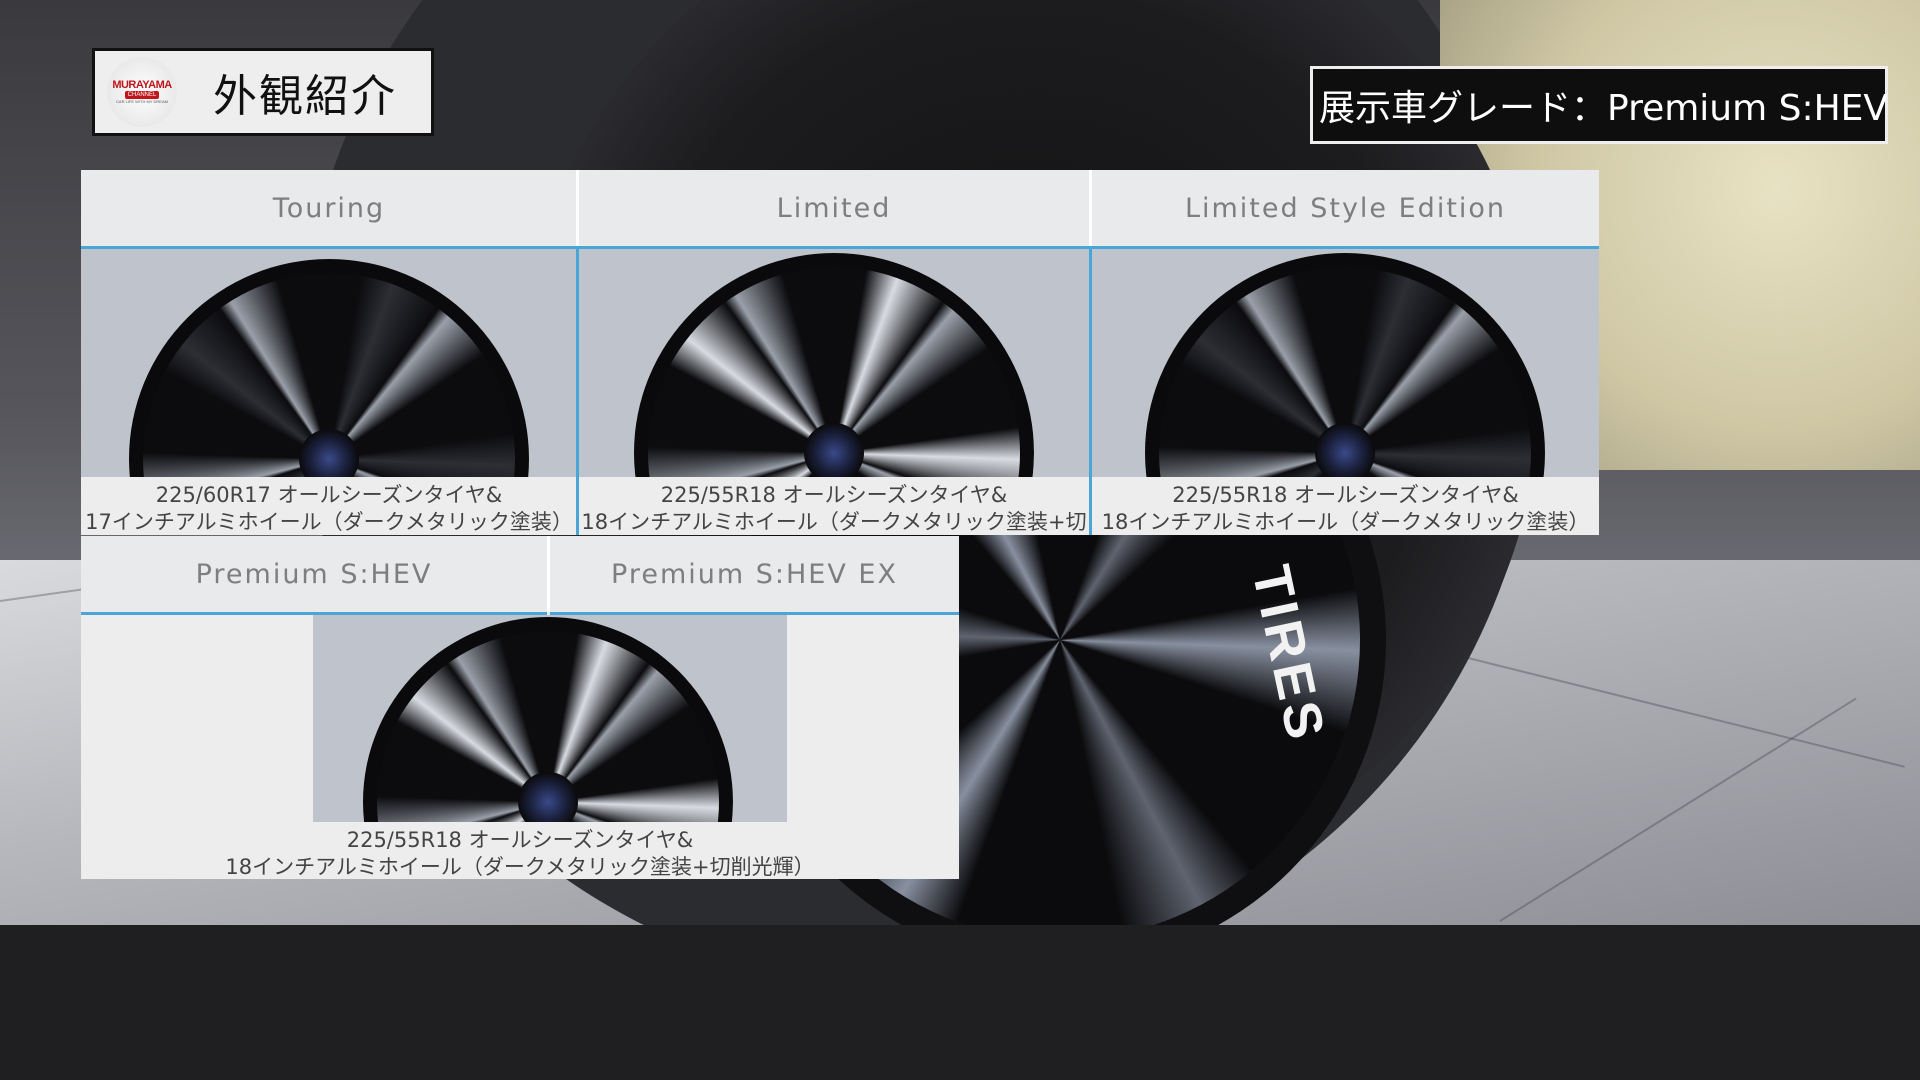  I want to click on grade-header: Limited, so click(834, 209).